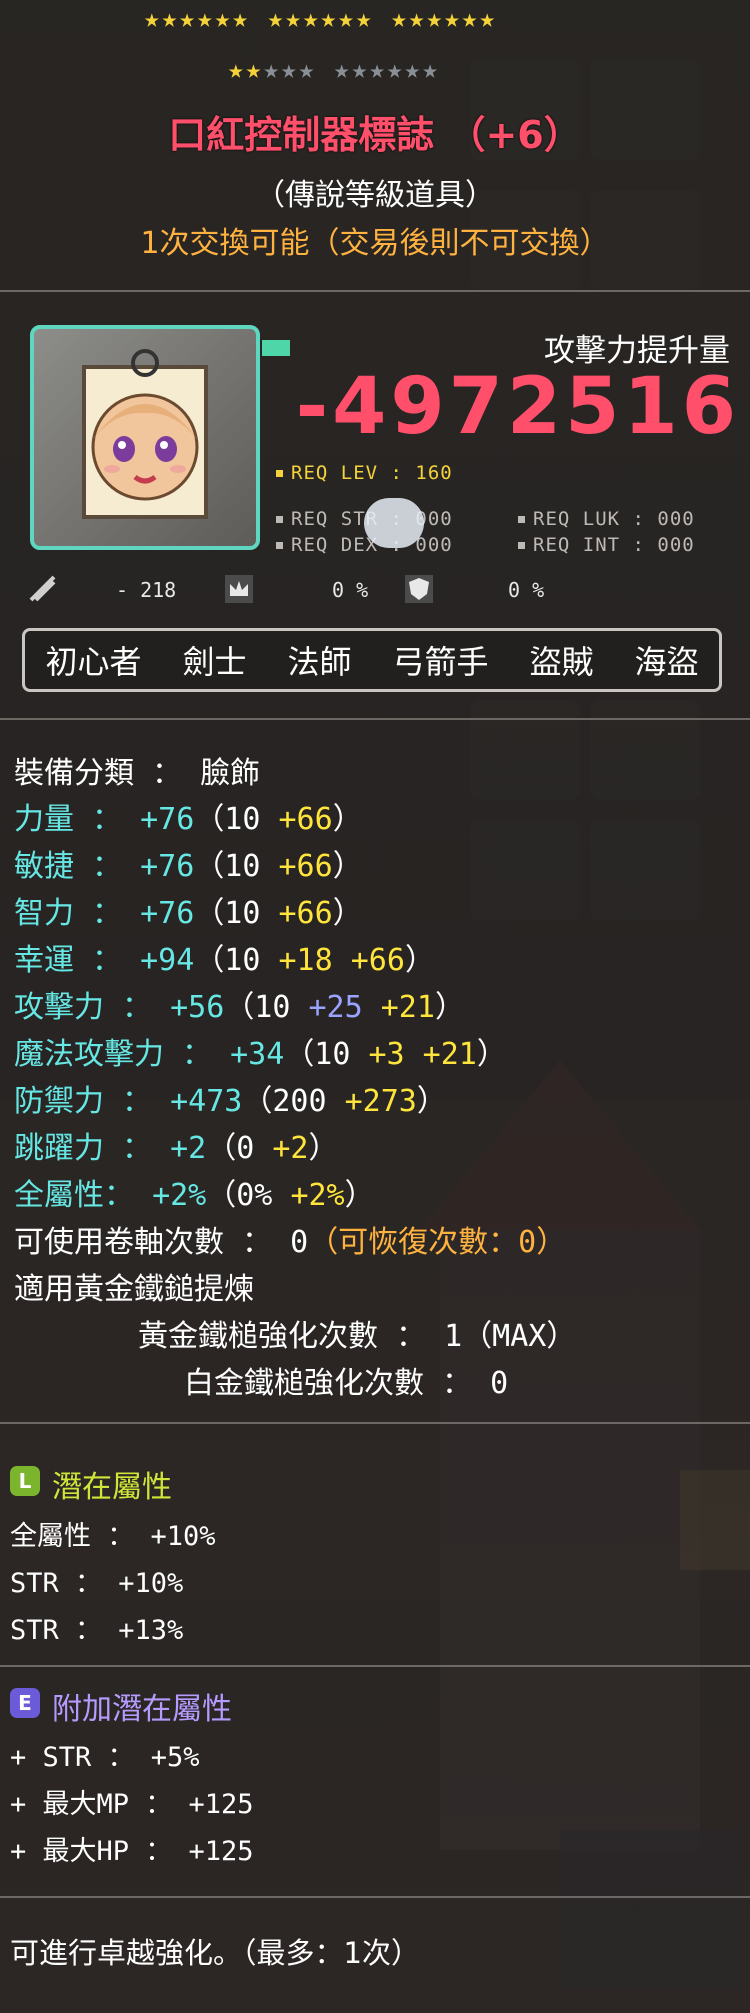 Image resolution: width=750 pixels, height=2013 pixels. What do you see at coordinates (137, 773) in the screenshot?
I see `equip-category: 裝備分類 ： 臉飾` at bounding box center [137, 773].